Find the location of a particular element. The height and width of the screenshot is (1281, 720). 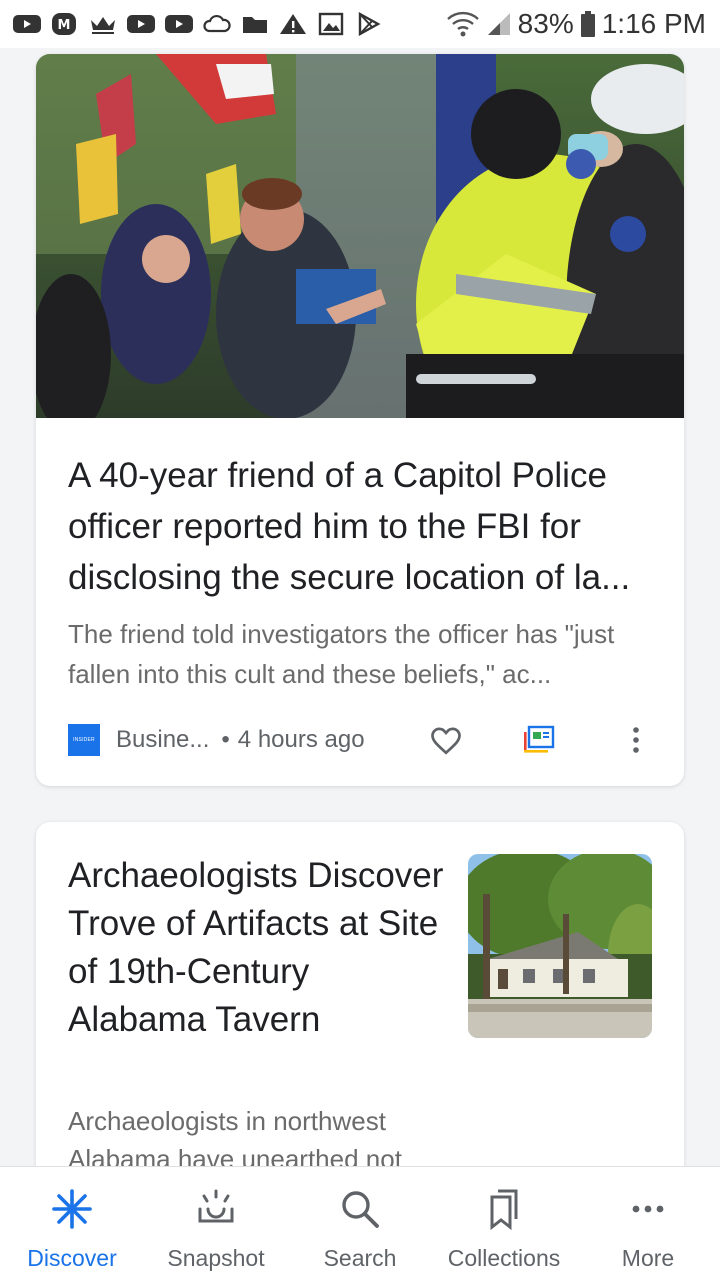

nav-search: Search is located at coordinates (360, 1219).